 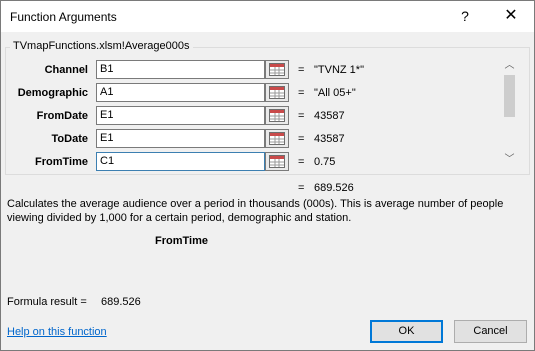 What do you see at coordinates (62, 116) in the screenshot?
I see `arg-label-fromdate: FromDate` at bounding box center [62, 116].